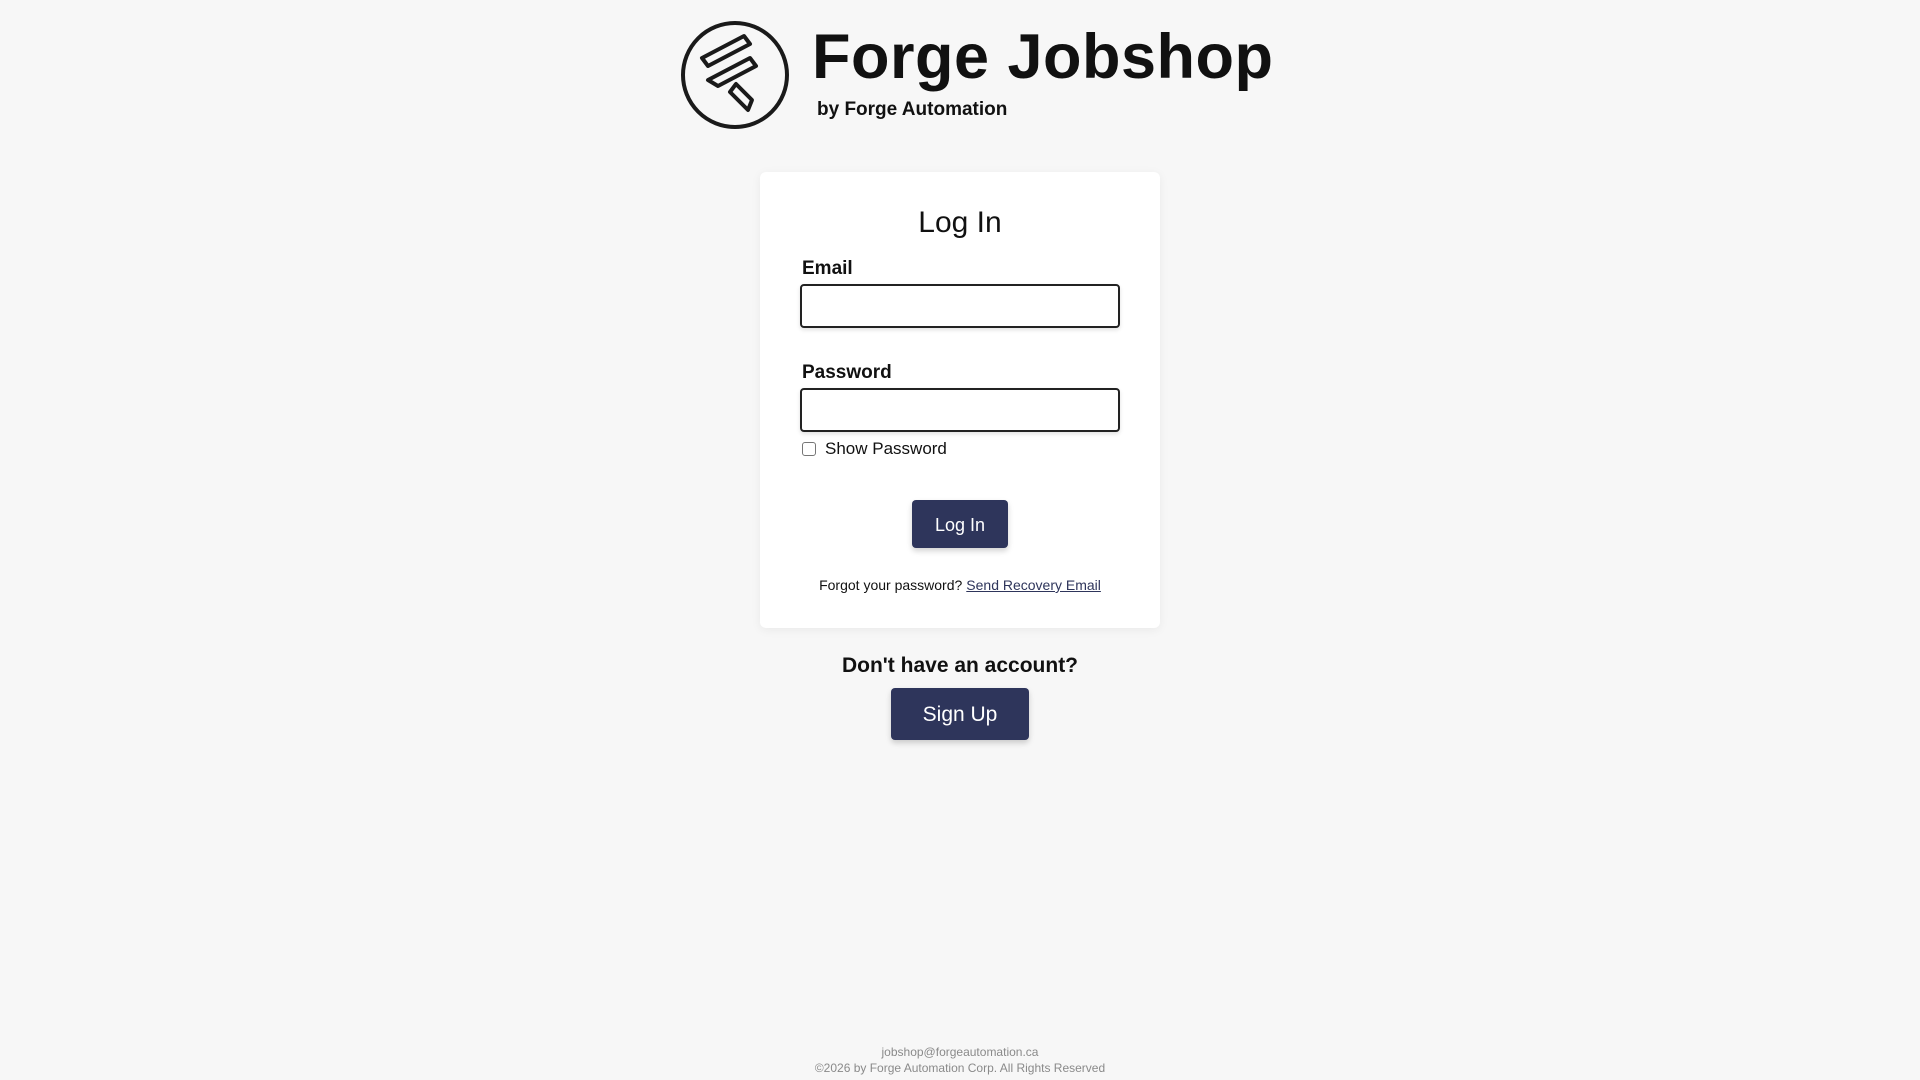  I want to click on email-label: Email, so click(827, 268).